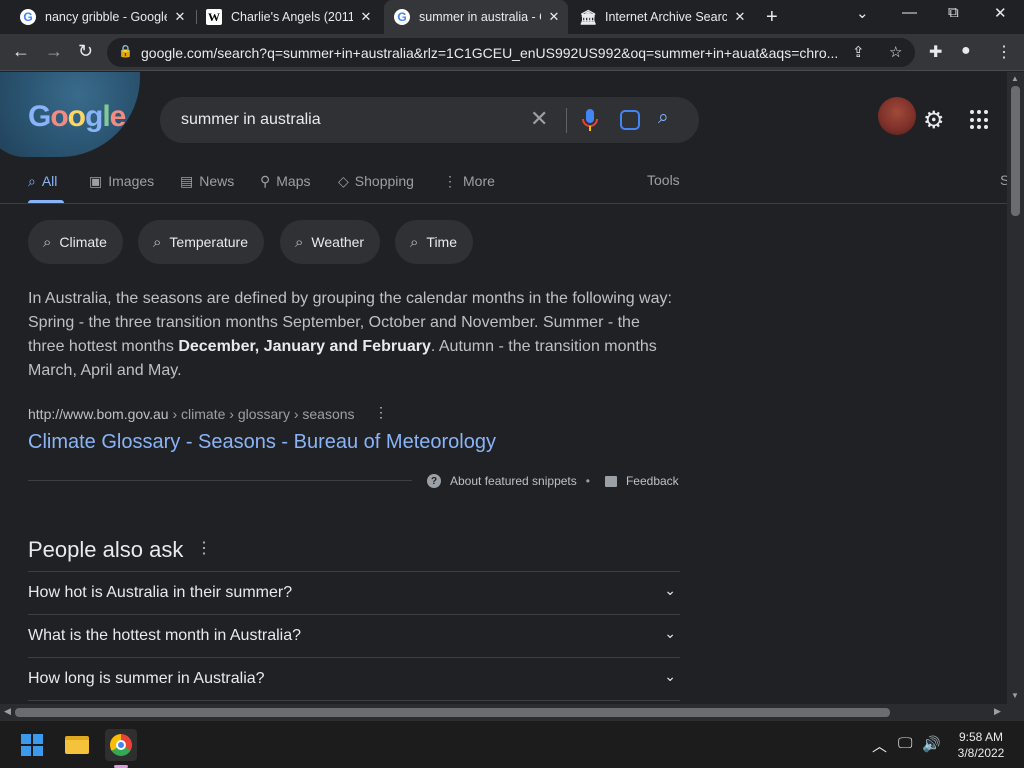 This screenshot has height=768, width=1024. What do you see at coordinates (862, 13) in the screenshot?
I see `tab-search-icon: ⌄` at bounding box center [862, 13].